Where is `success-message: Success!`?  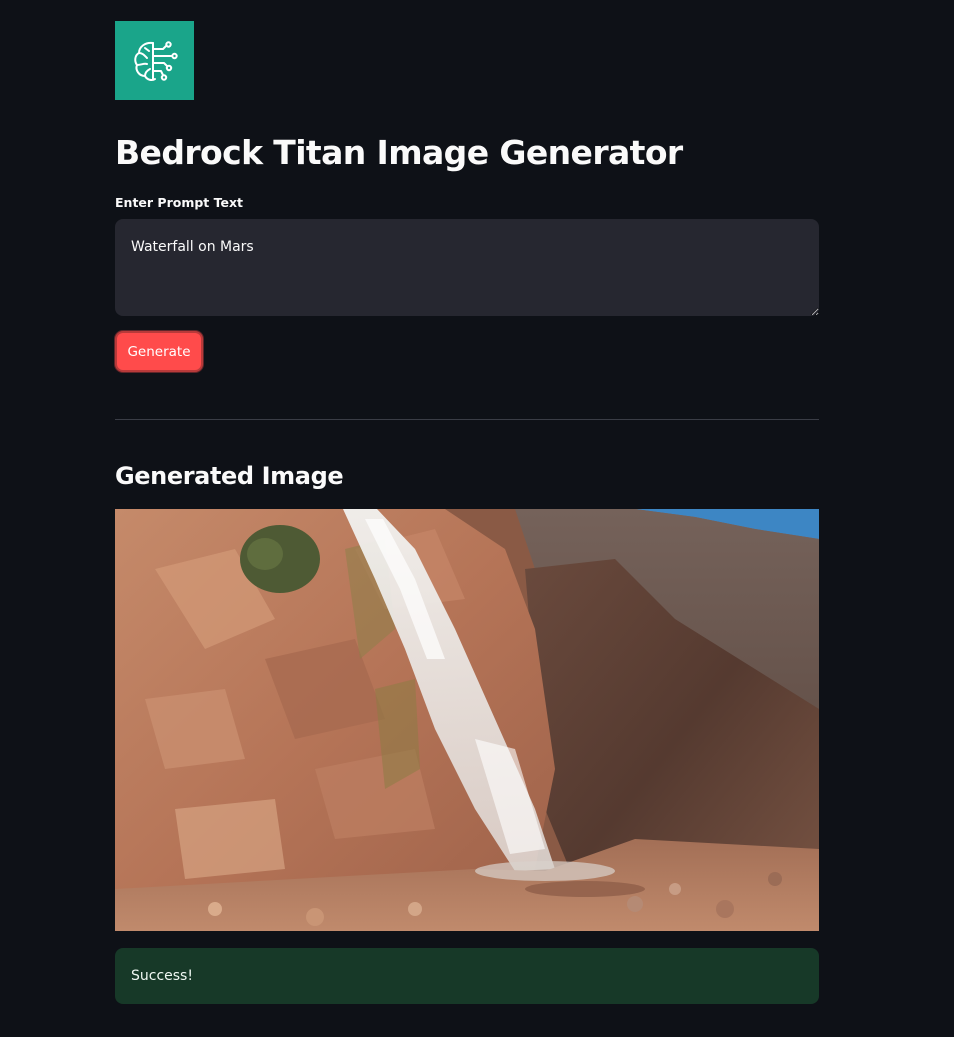
success-message: Success! is located at coordinates (162, 976).